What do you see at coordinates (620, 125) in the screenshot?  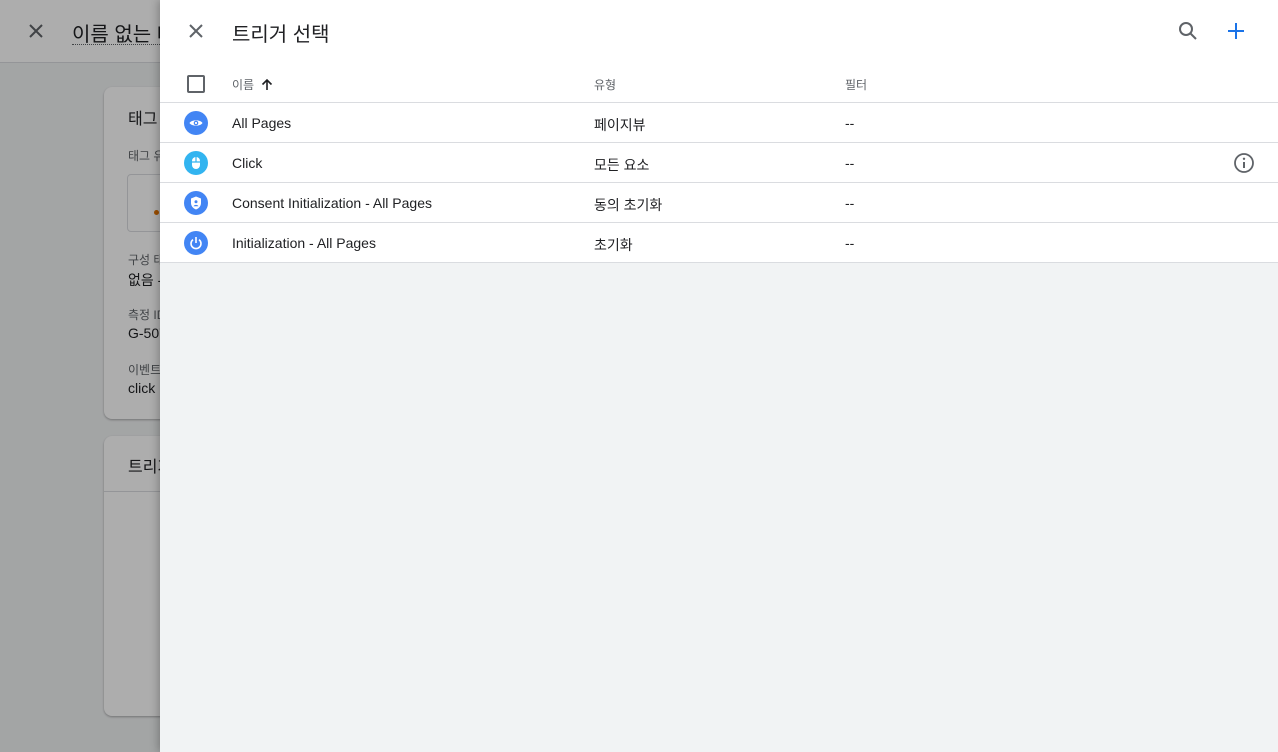 I see `trigger-type: 페이지뷰` at bounding box center [620, 125].